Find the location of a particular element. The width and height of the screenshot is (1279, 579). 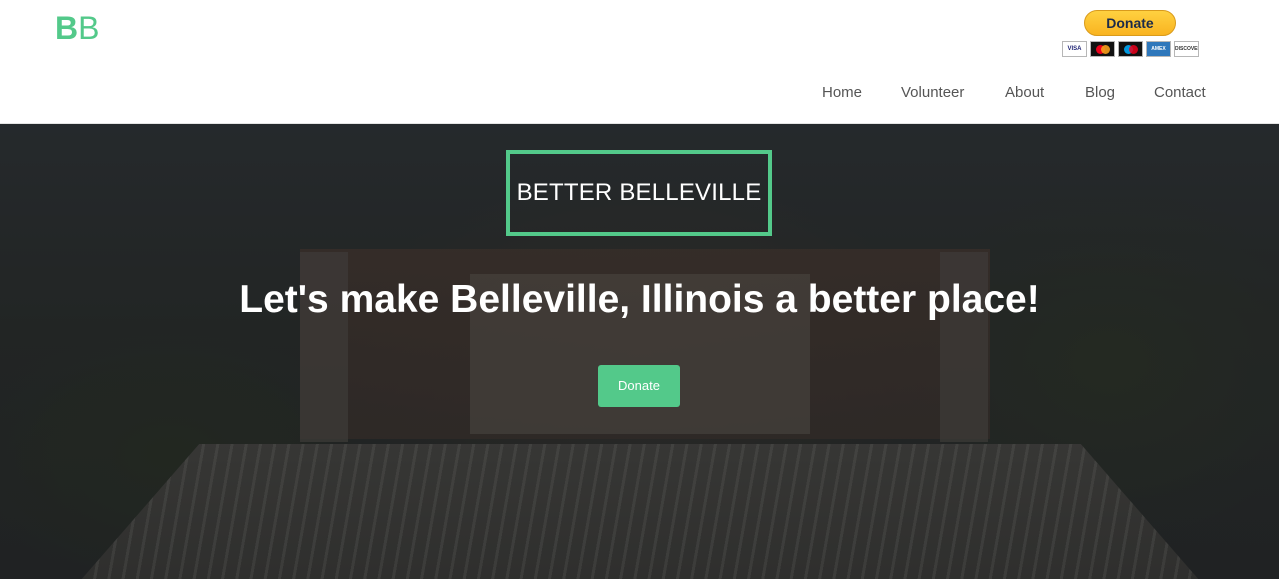

nav-item-home: Home is located at coordinates (842, 93).